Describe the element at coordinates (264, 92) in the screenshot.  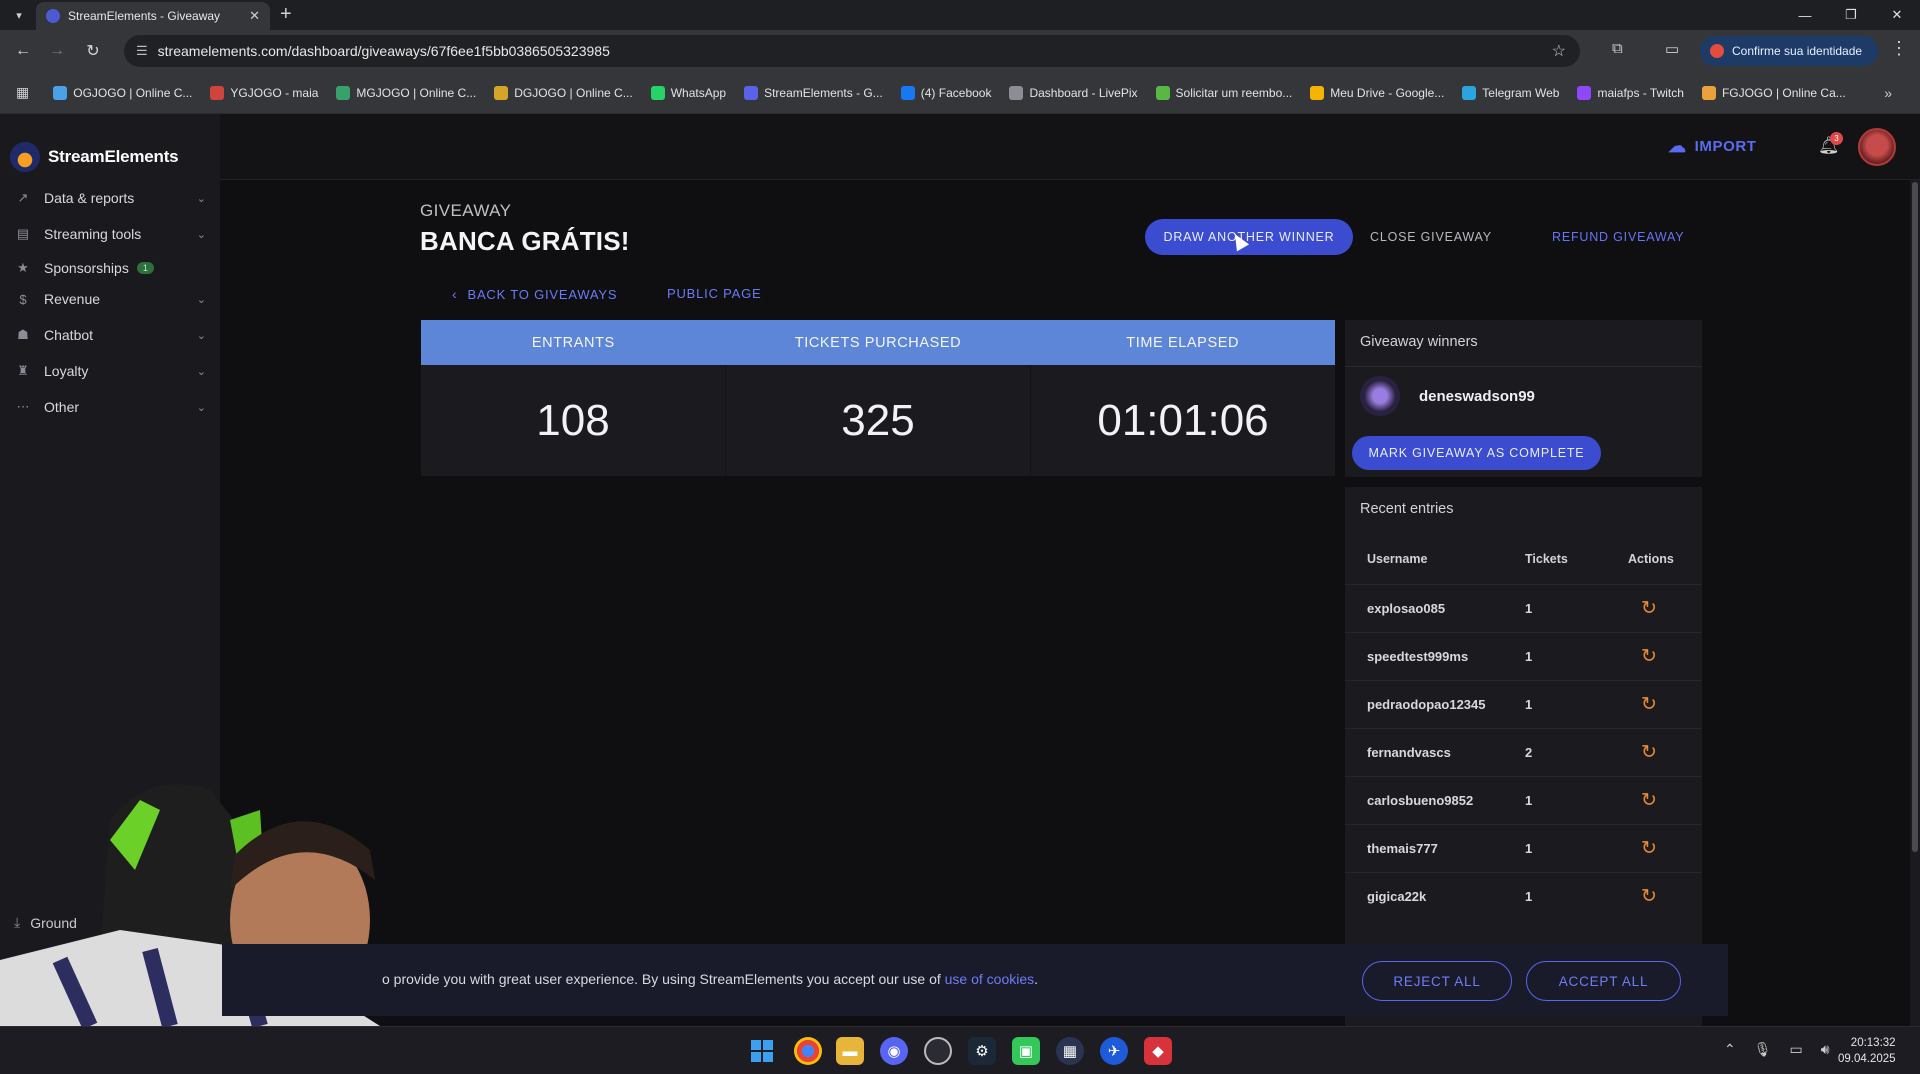
I see `bookmark-item: YGJOGO - maia` at that location.